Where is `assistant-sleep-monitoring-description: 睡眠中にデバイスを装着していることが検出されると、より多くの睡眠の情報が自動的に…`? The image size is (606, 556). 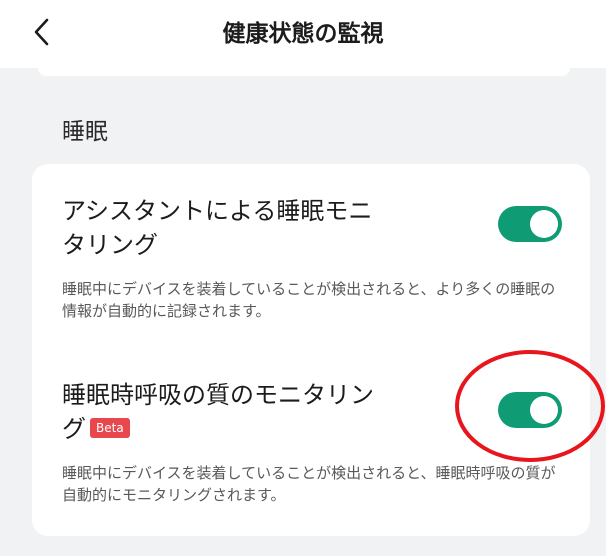 assistant-sleep-monitoring-description: 睡眠中にデバイスを装着していることが検出されると、より多くの睡眠の情報が自動的に… is located at coordinates (309, 300).